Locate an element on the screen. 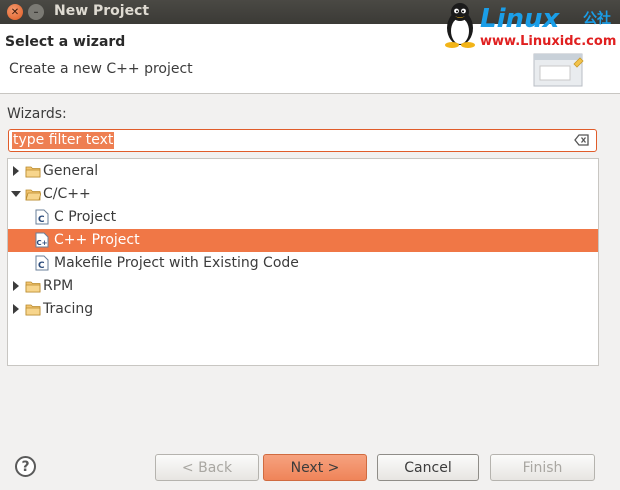  filter-input-value: type filter text is located at coordinates (63, 140).